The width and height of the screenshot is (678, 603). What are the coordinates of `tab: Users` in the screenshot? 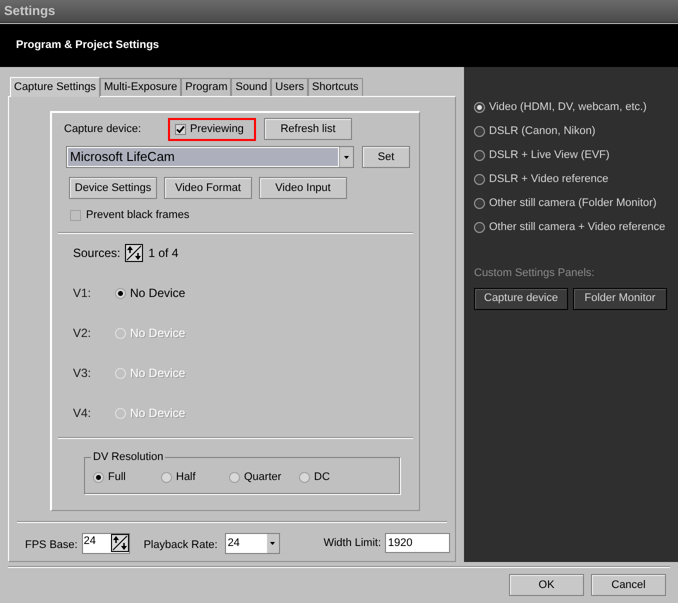 It's located at (289, 87).